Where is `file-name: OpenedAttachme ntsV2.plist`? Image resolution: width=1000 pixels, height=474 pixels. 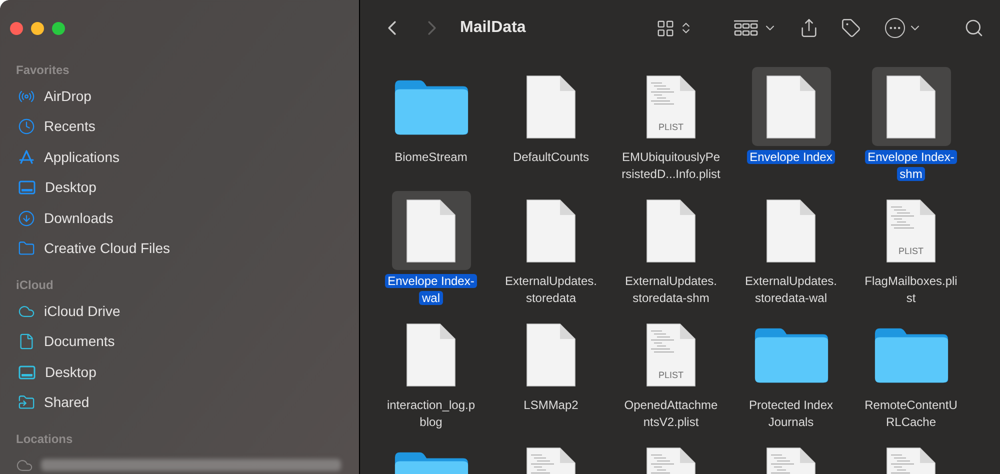 file-name: OpenedAttachme ntsV2.plist is located at coordinates (671, 414).